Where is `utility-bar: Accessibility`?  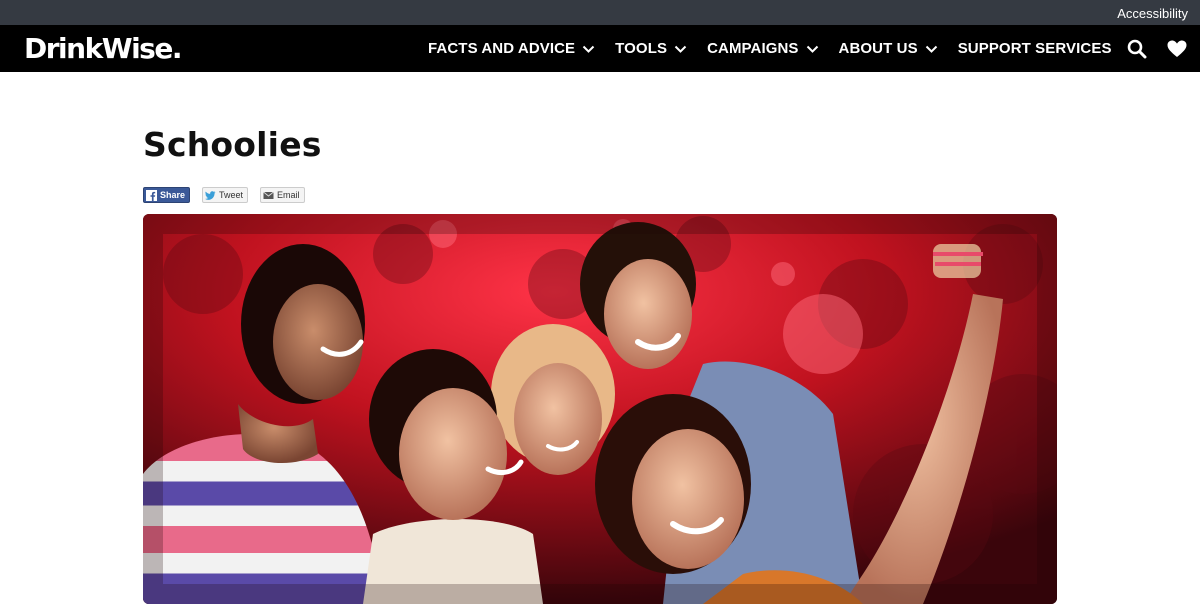 utility-bar: Accessibility is located at coordinates (600, 12).